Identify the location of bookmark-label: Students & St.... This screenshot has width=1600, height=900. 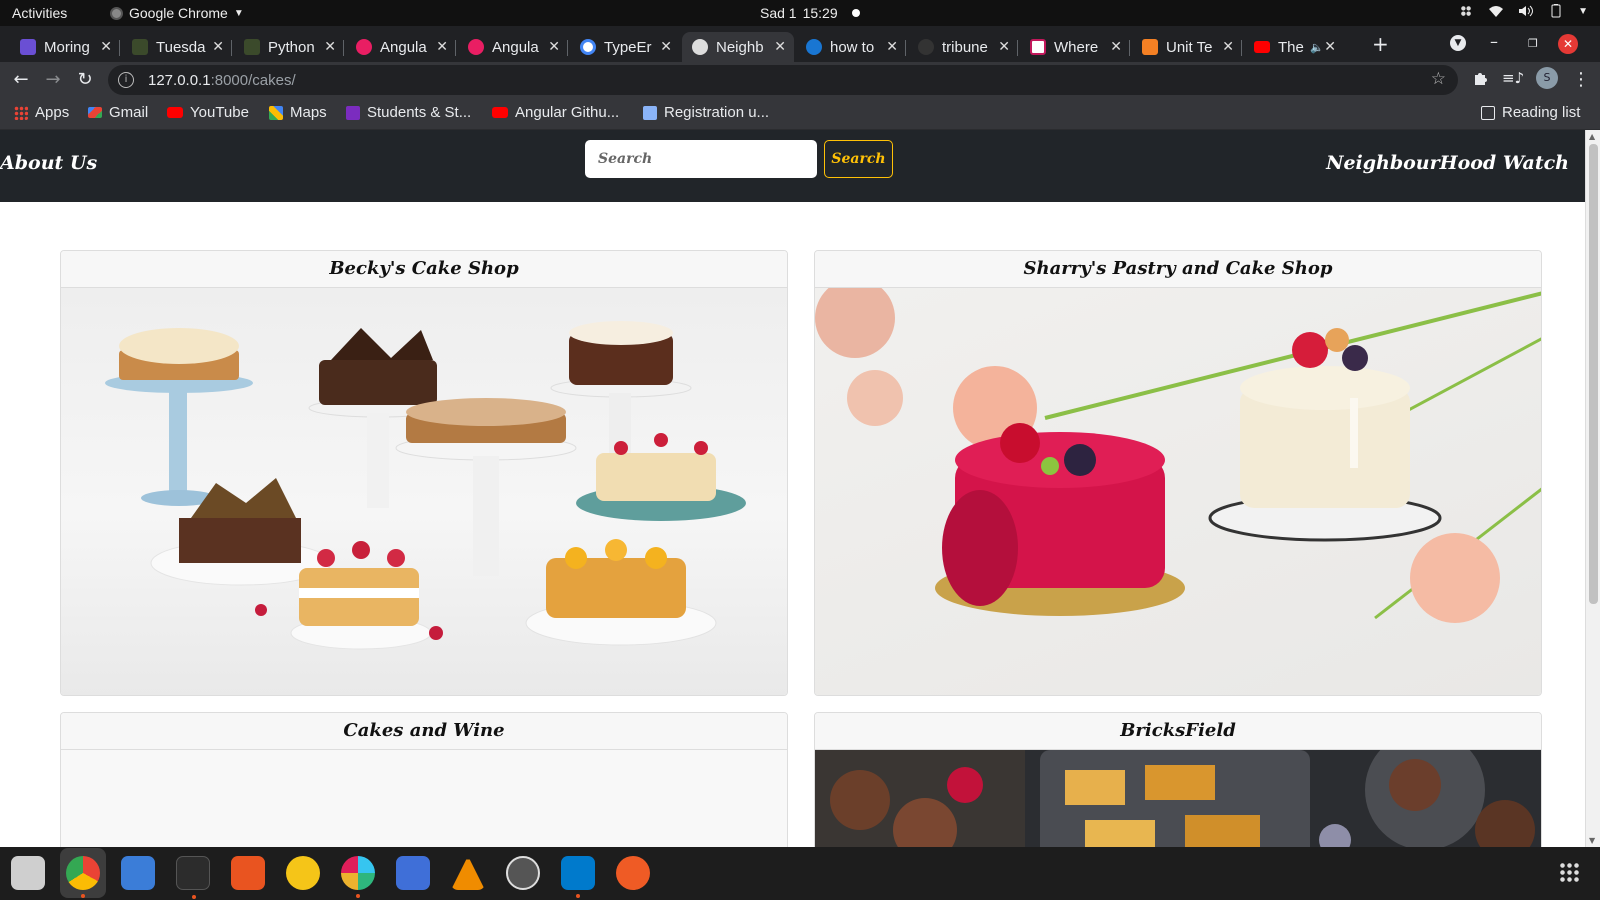
(419, 112).